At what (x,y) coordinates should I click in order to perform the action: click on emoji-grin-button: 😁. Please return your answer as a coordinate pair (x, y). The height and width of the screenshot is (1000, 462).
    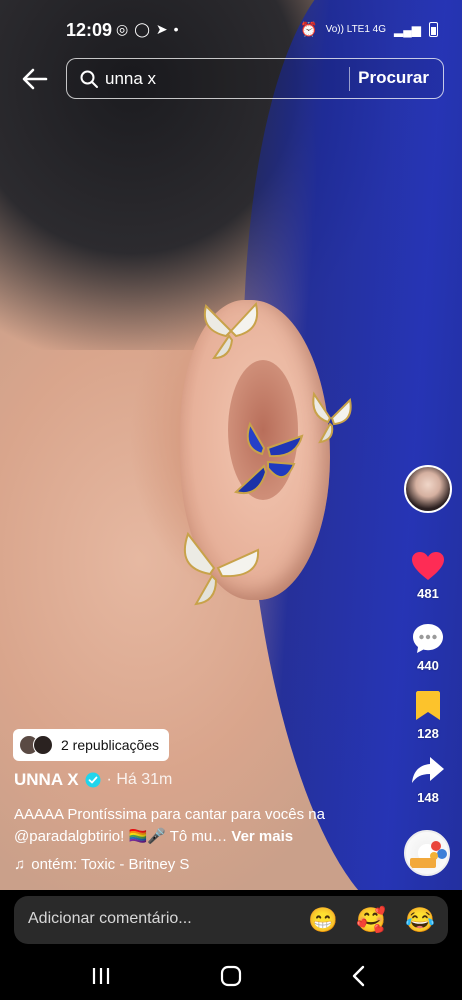
    Looking at the image, I should click on (323, 920).